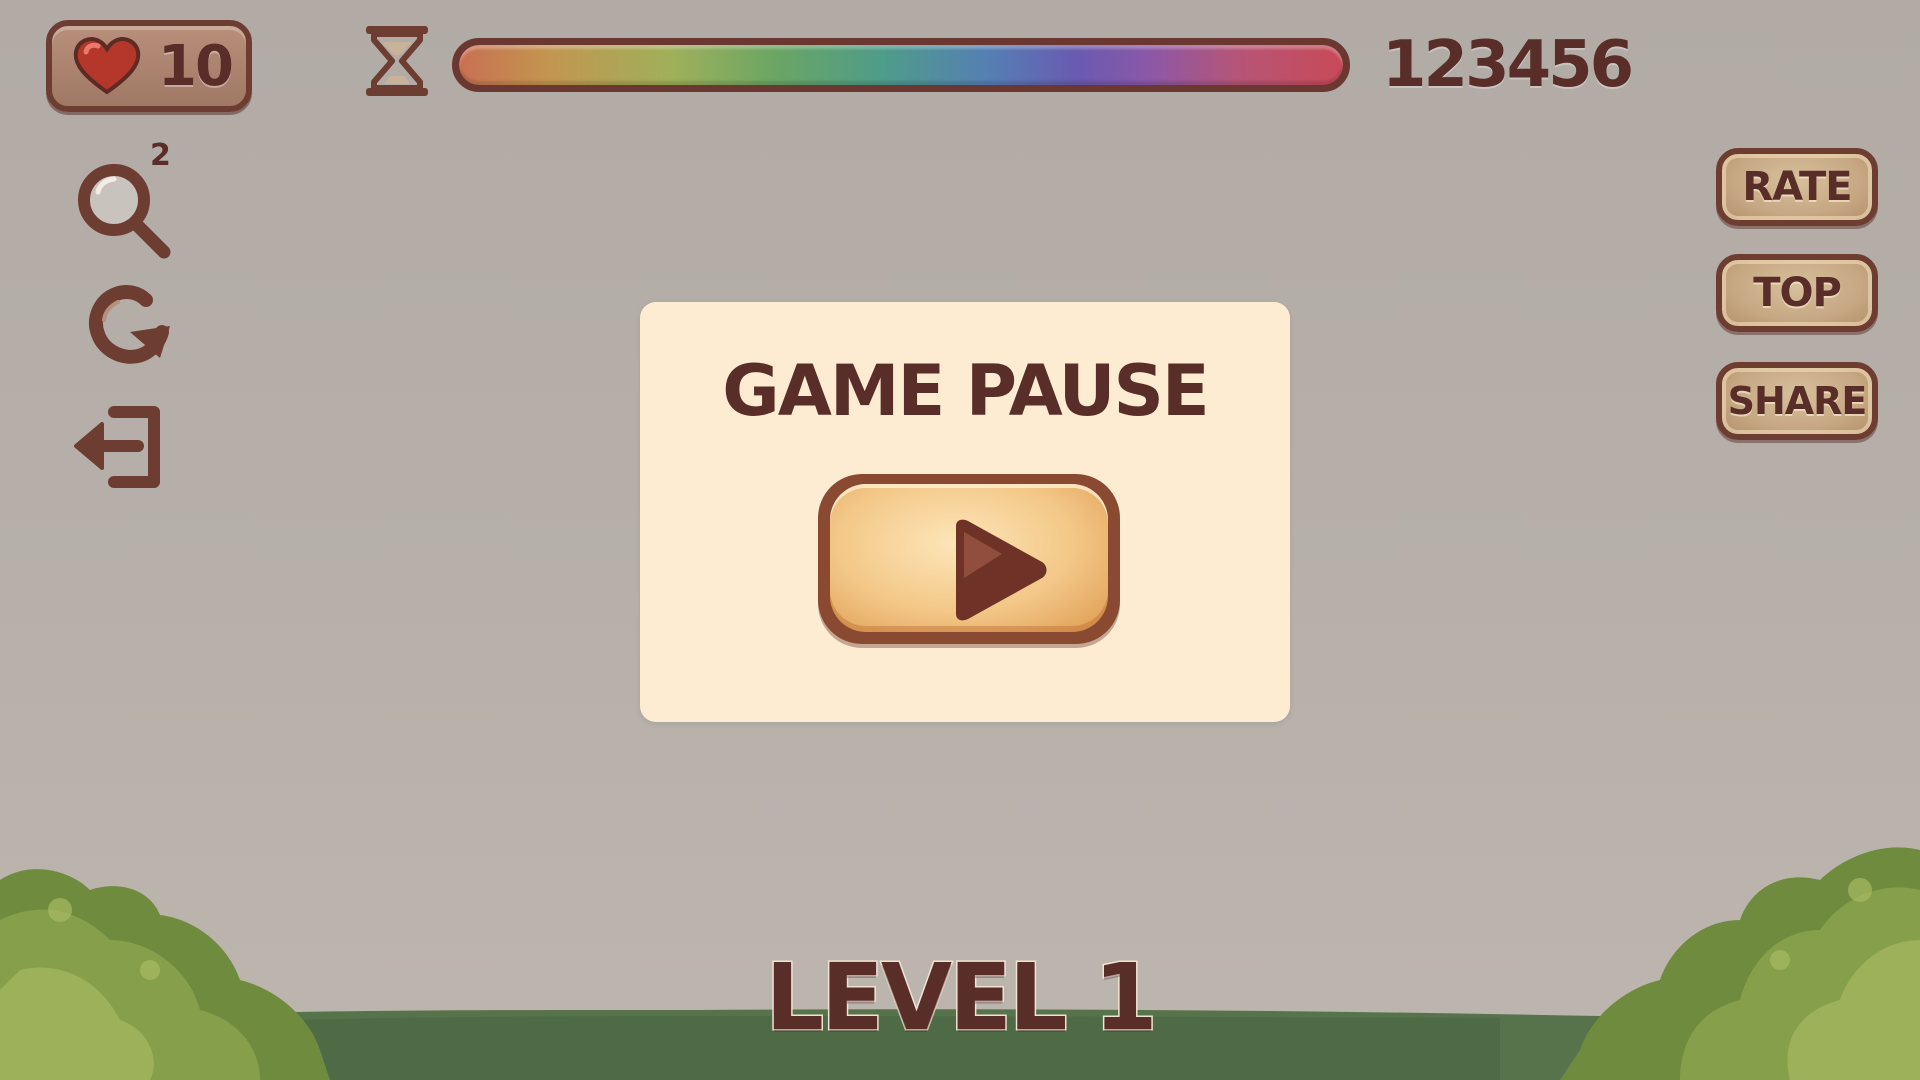 The height and width of the screenshot is (1080, 1920). I want to click on share-button: SHARE, so click(1797, 401).